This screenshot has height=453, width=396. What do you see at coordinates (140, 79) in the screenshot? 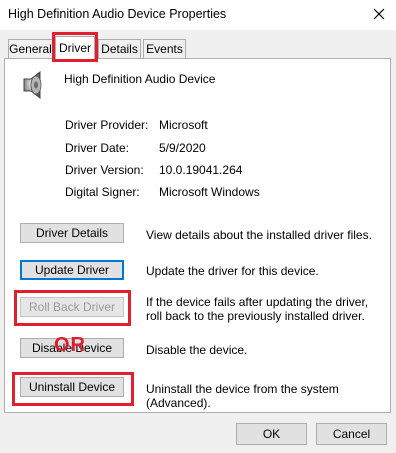
I see `device-name: High Definition Audio Device` at bounding box center [140, 79].